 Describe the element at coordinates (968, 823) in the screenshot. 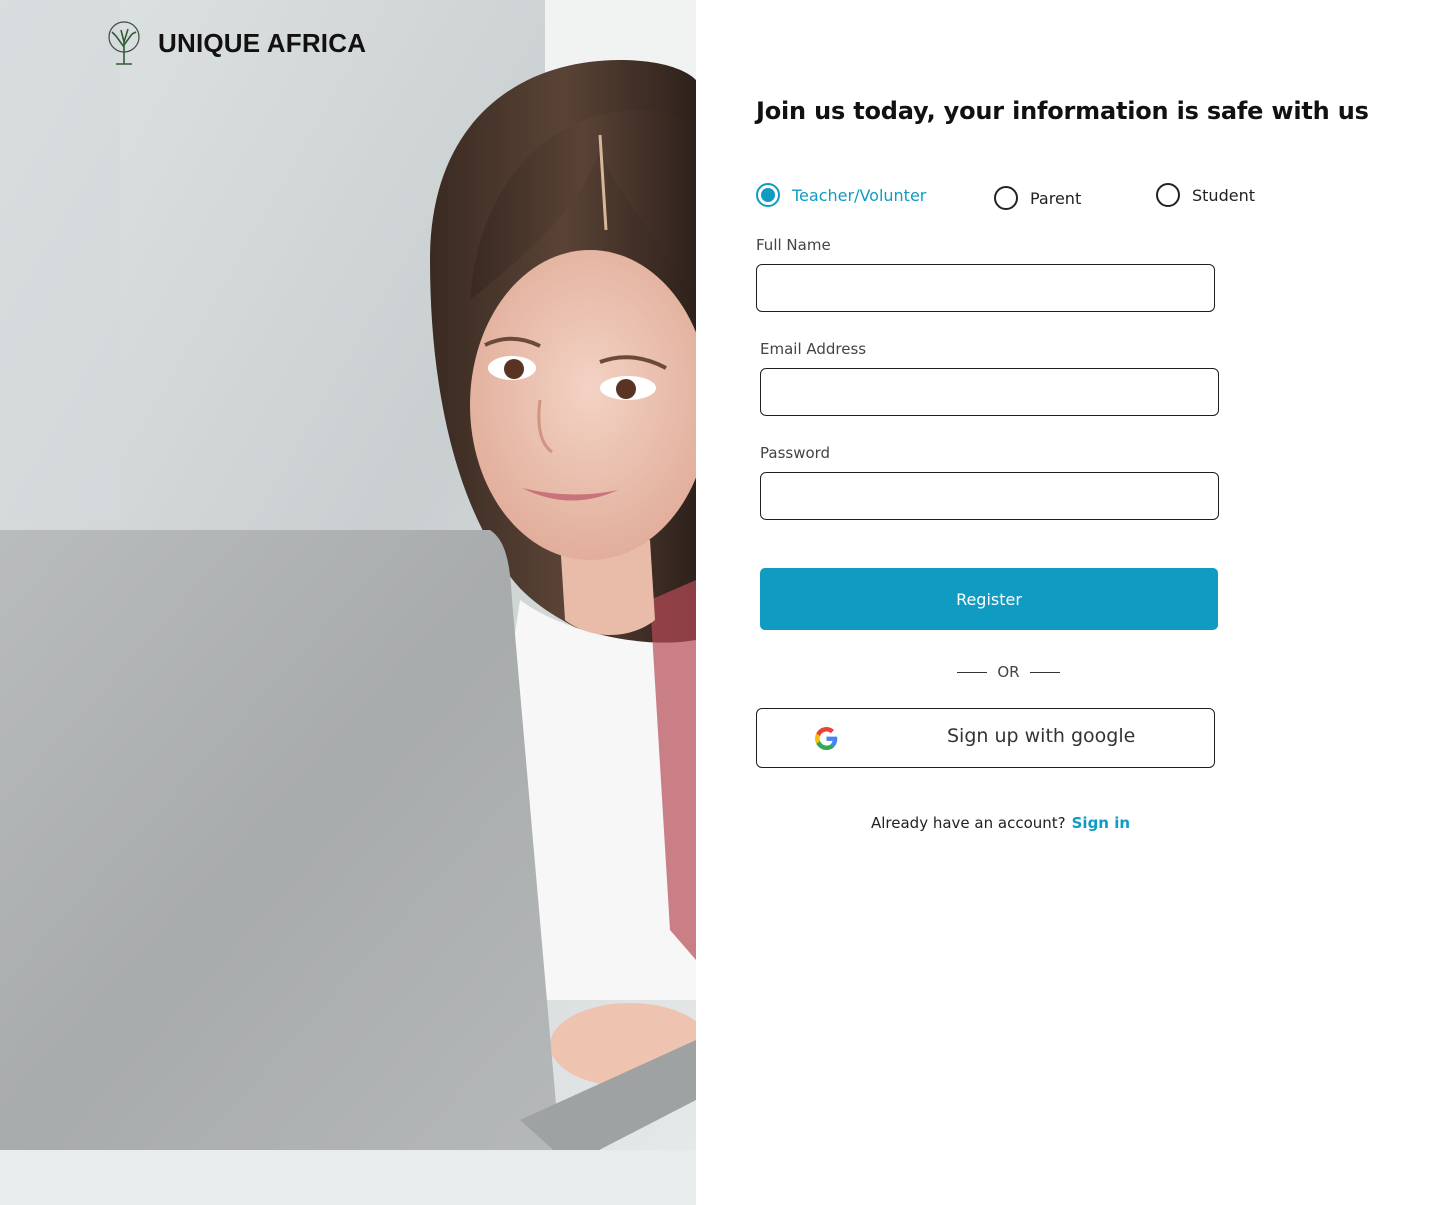

I see `signin-prompt: Already have an account?` at that location.